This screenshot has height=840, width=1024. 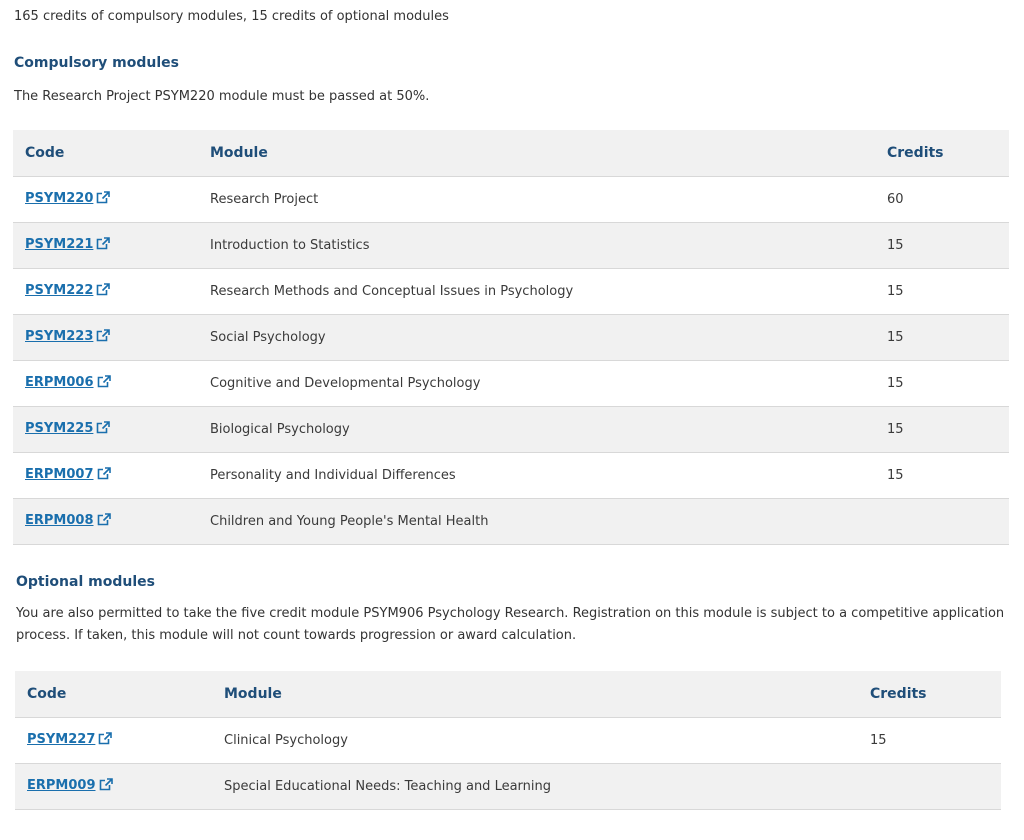 What do you see at coordinates (59, 198) in the screenshot?
I see `module-code-link: PSYM220` at bounding box center [59, 198].